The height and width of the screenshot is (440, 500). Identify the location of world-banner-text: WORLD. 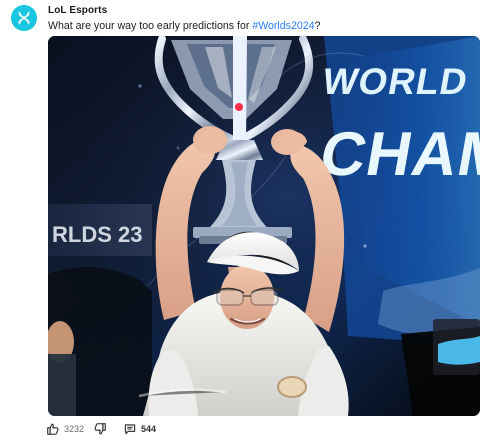
(395, 81).